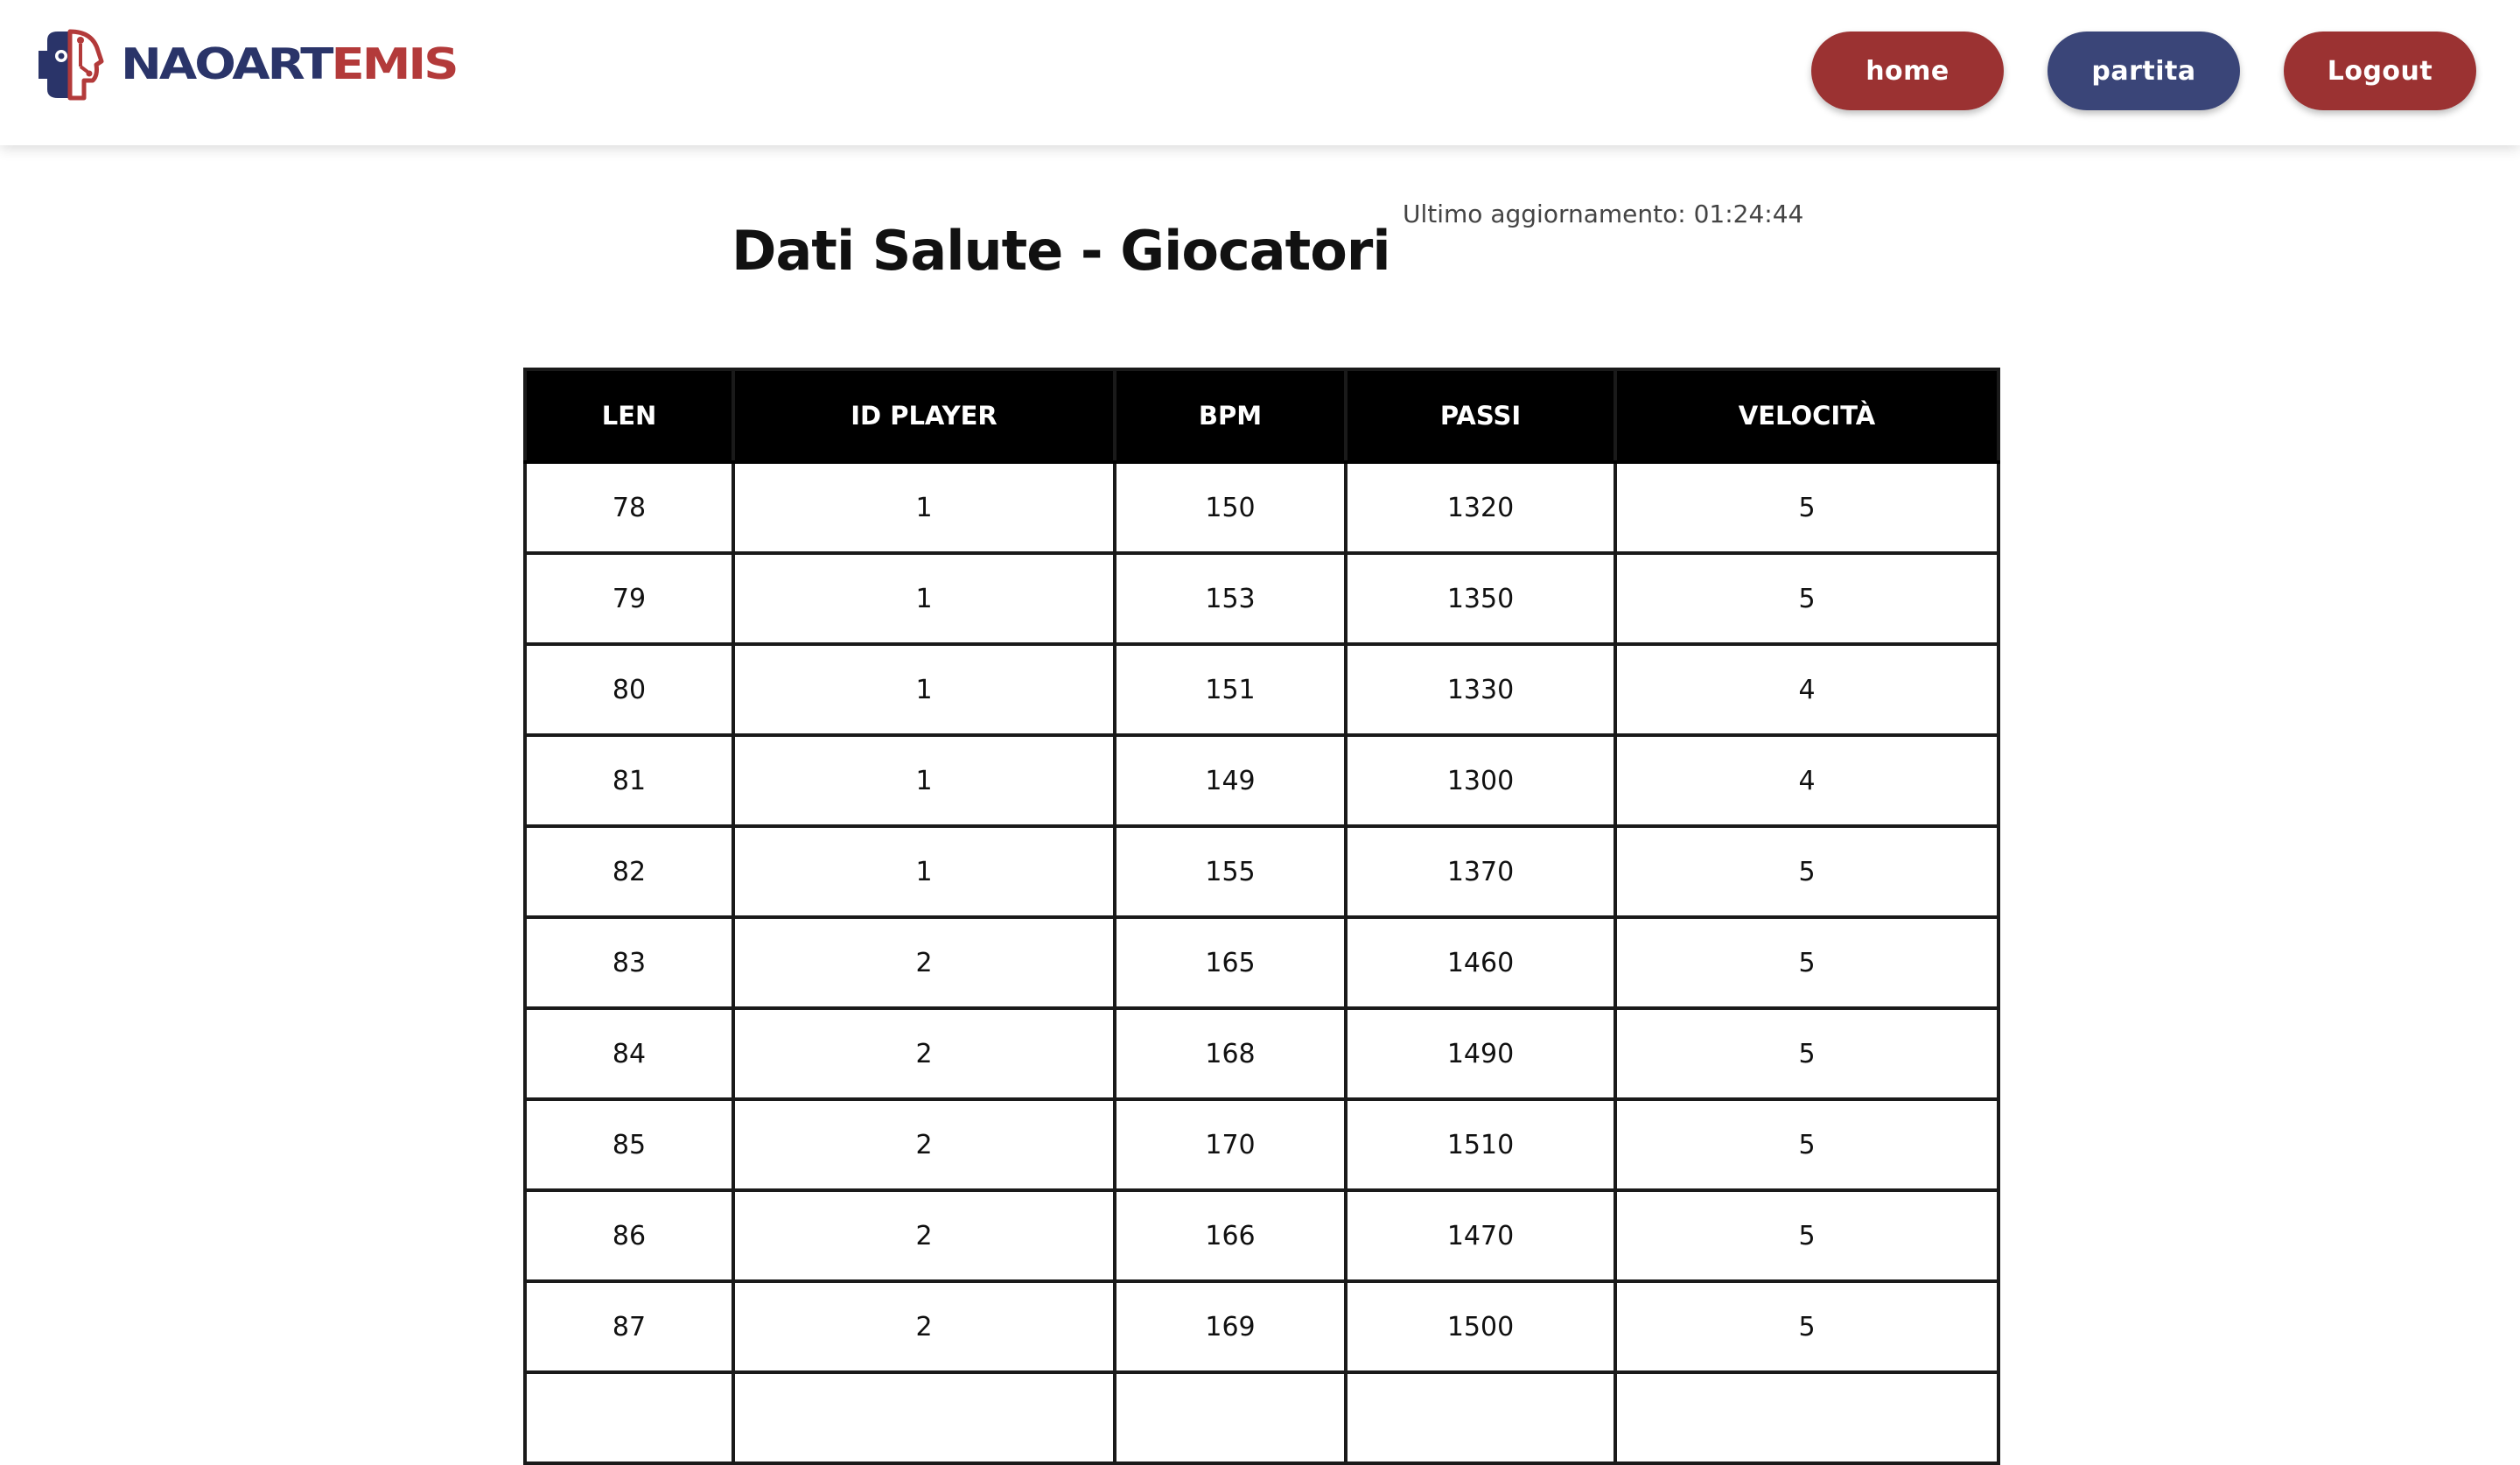 This screenshot has width=2520, height=1465. I want to click on cell-bpm: 169, so click(1230, 1326).